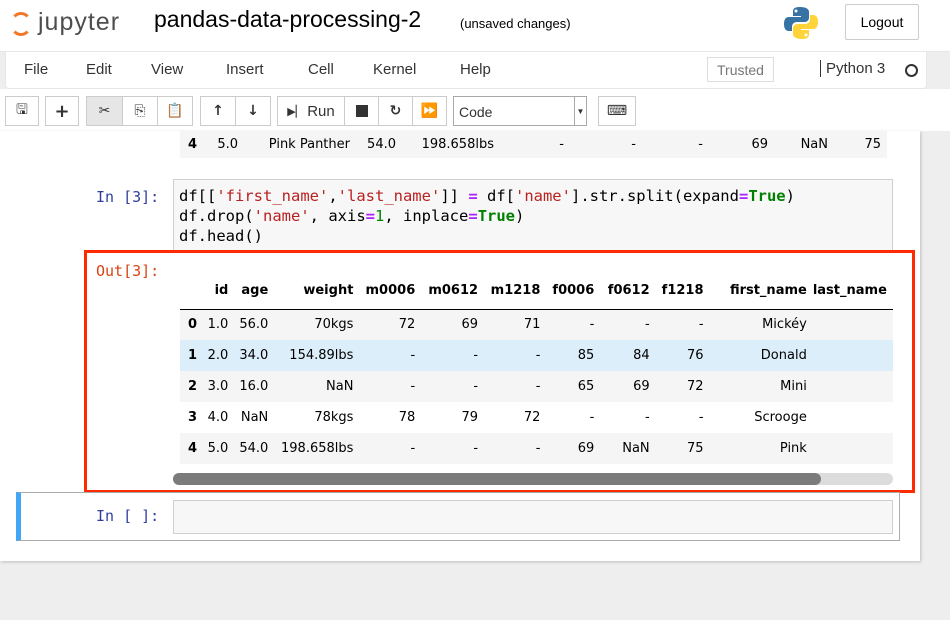 The height and width of the screenshot is (620, 950). Describe the element at coordinates (128, 516) in the screenshot. I see `in-prompt-empty: In [ ]:` at that location.